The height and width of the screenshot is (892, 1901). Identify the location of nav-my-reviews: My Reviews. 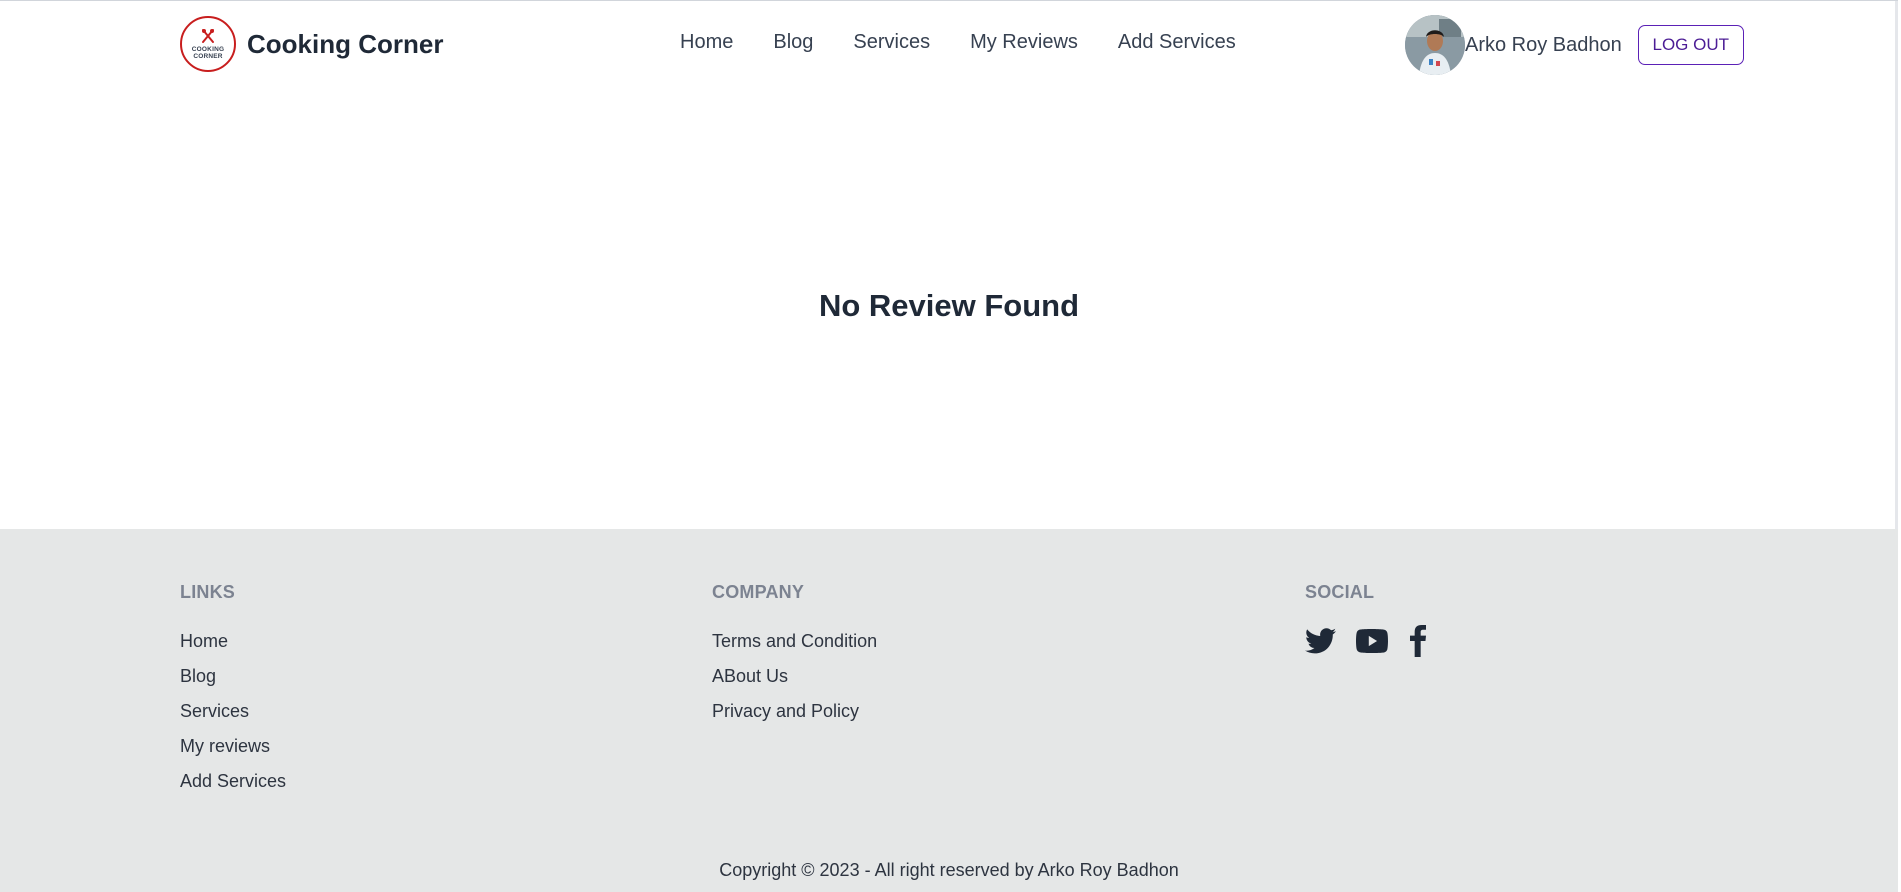
(1024, 42).